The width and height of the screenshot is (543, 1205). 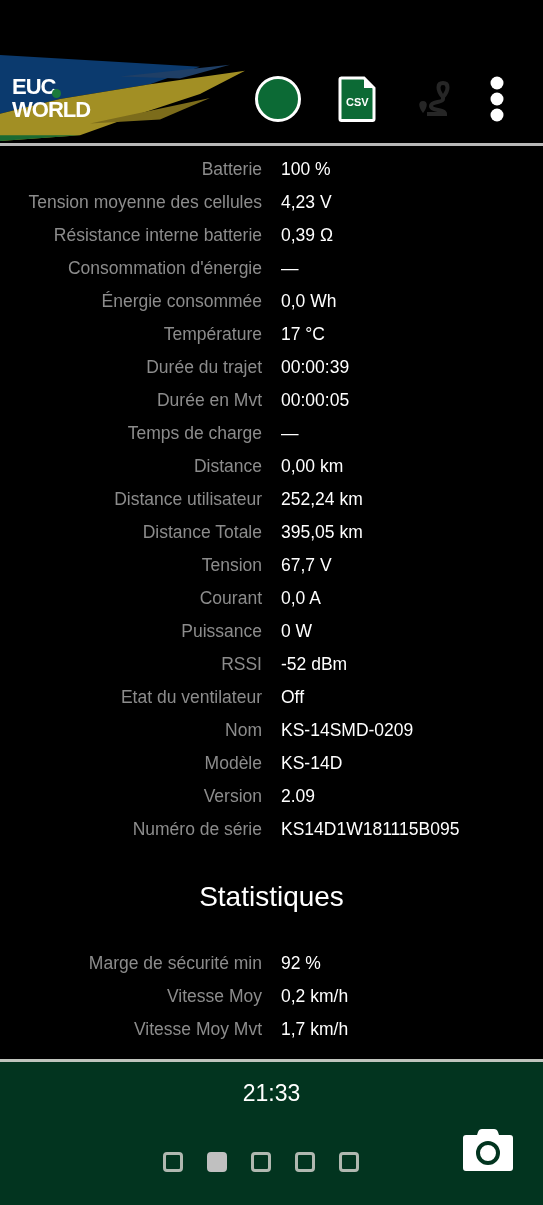 What do you see at coordinates (312, 466) in the screenshot?
I see `field-value: 0,00 km` at bounding box center [312, 466].